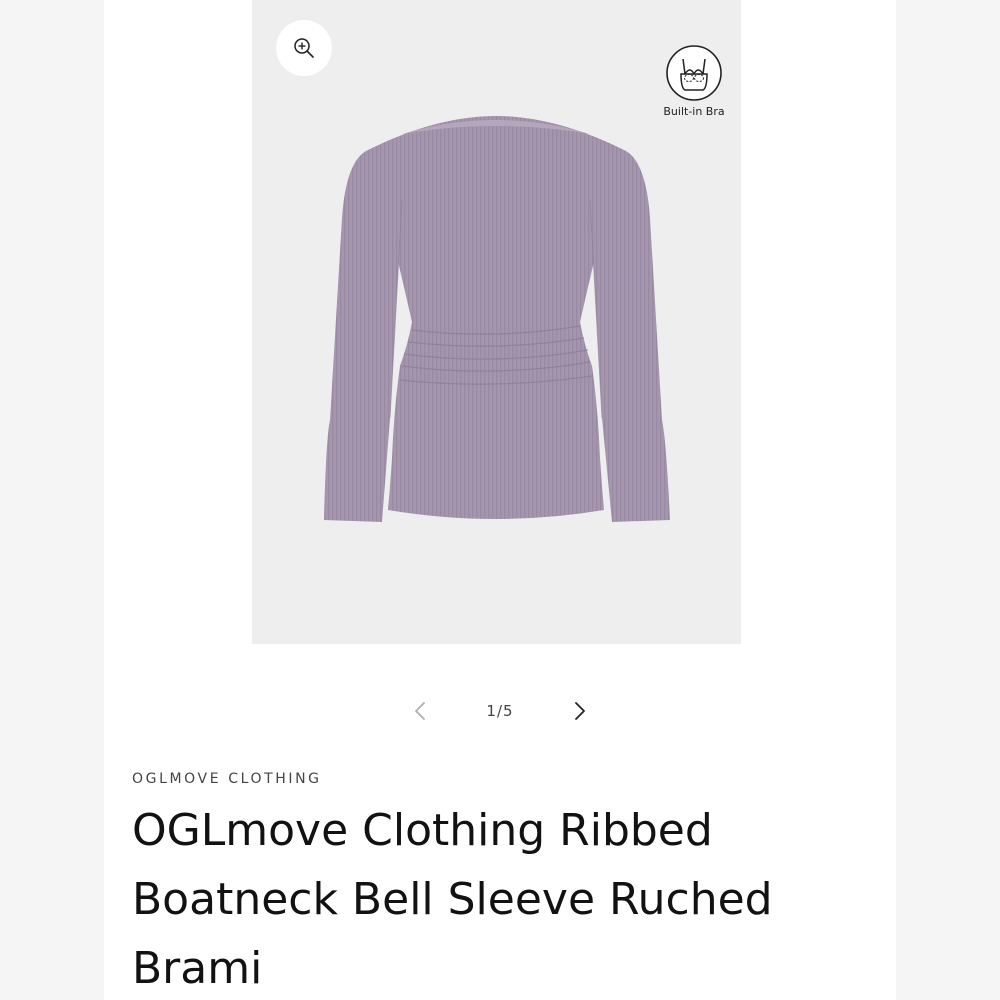  Describe the element at coordinates (497, 319) in the screenshot. I see `product-image` at that location.